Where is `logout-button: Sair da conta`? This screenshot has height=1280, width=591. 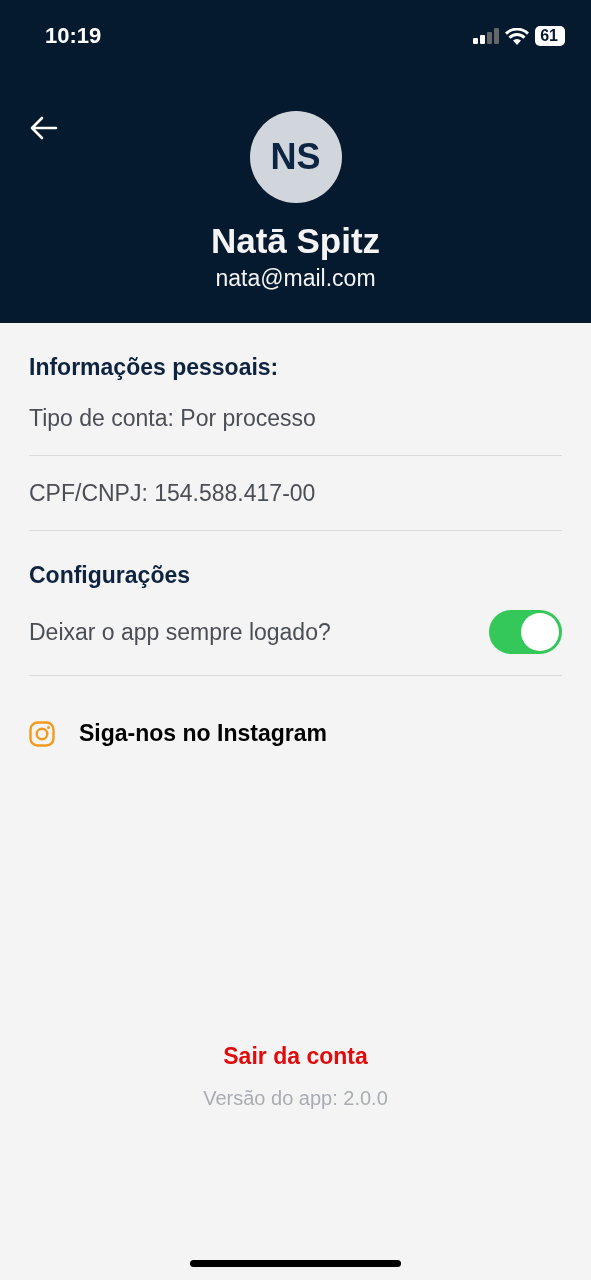 logout-button: Sair da conta is located at coordinates (295, 1056).